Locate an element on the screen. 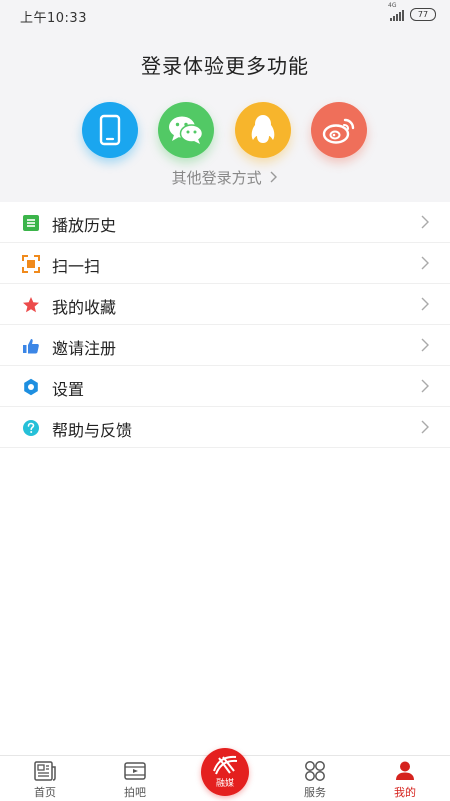  other-login-link: 其他登录方式 is located at coordinates (225, 177).